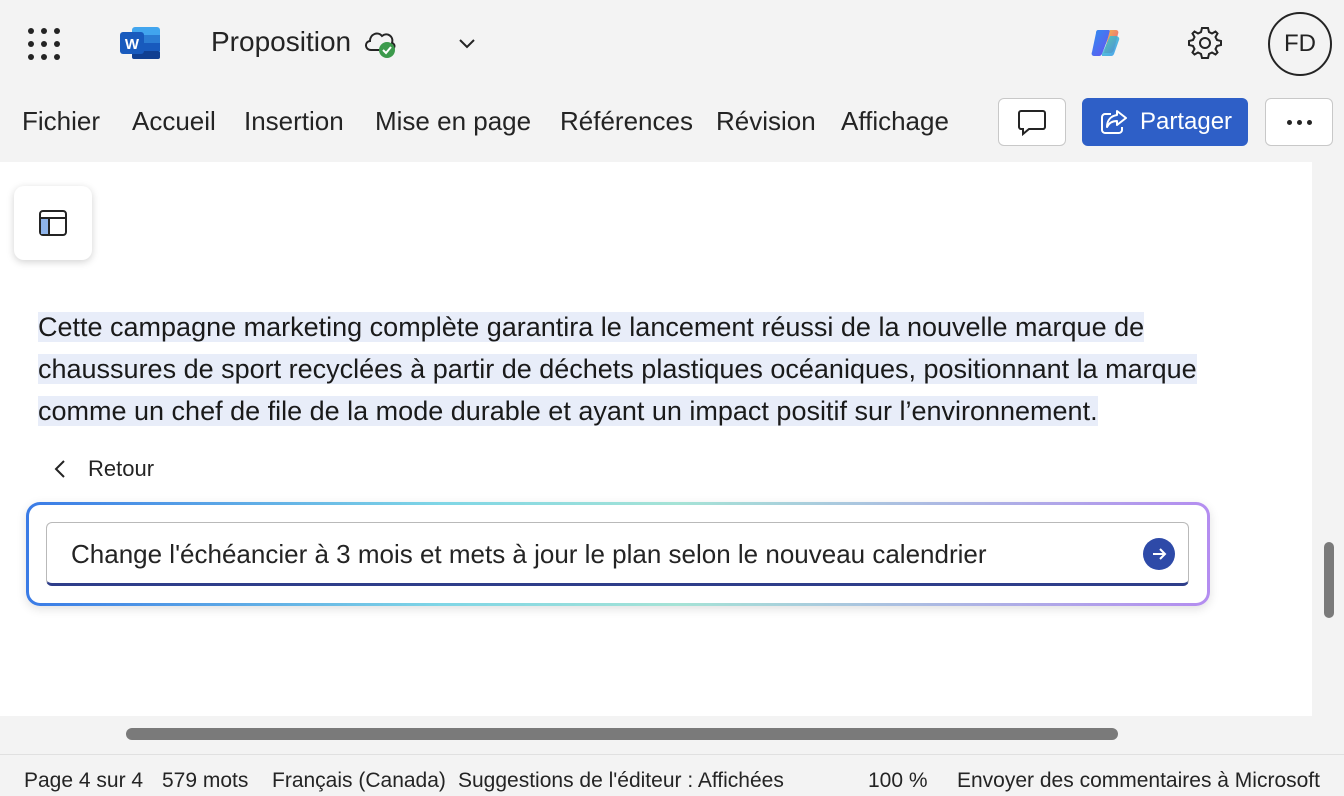  Describe the element at coordinates (626, 121) in the screenshot. I see `tab-references: Références` at that location.